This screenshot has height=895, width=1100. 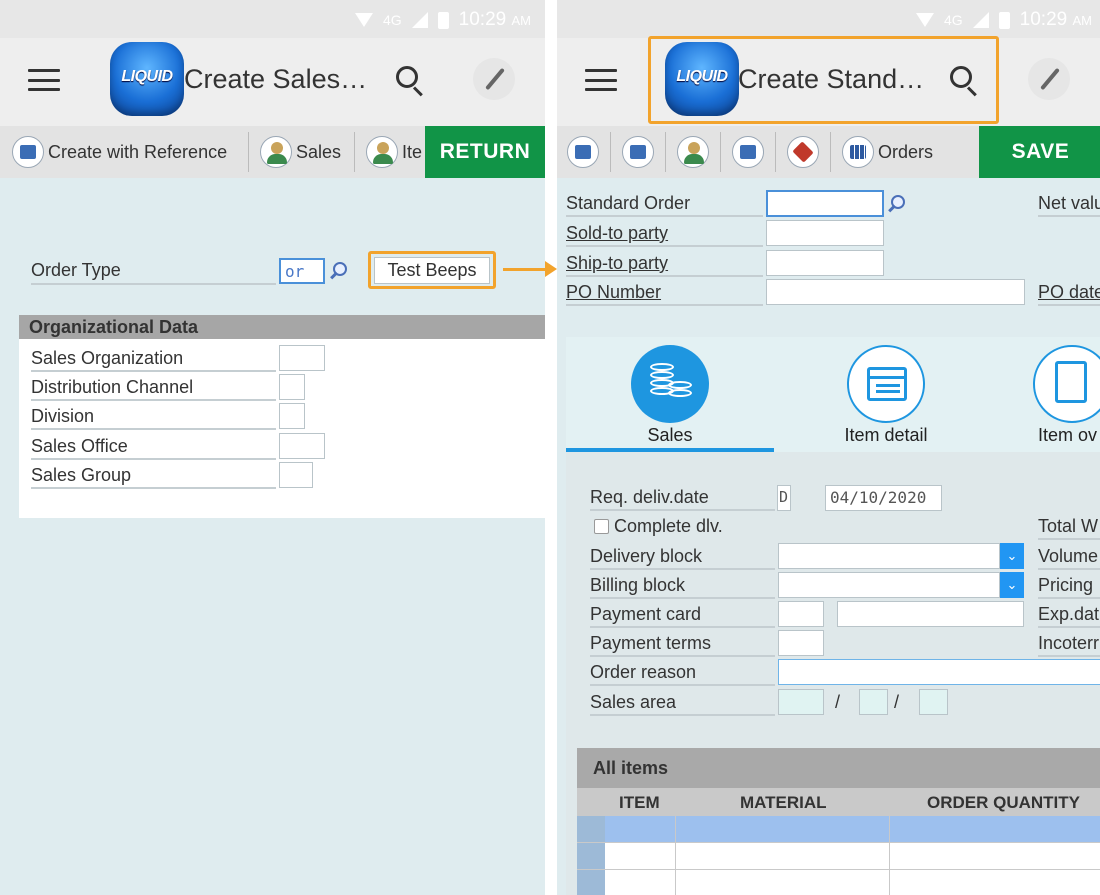 I want to click on create-with-reference-button: Create with Reference, so click(x=119, y=152).